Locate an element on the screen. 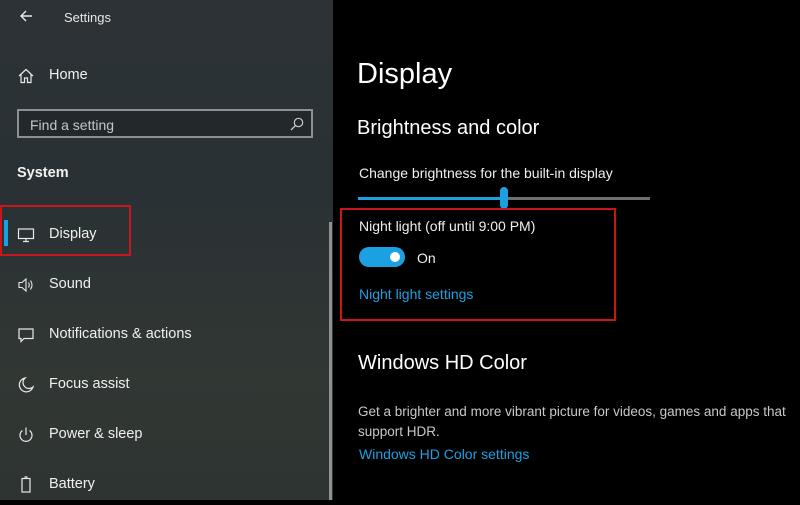 This screenshot has width=800, height=505. arrow-left-icon is located at coordinates (26, 16).